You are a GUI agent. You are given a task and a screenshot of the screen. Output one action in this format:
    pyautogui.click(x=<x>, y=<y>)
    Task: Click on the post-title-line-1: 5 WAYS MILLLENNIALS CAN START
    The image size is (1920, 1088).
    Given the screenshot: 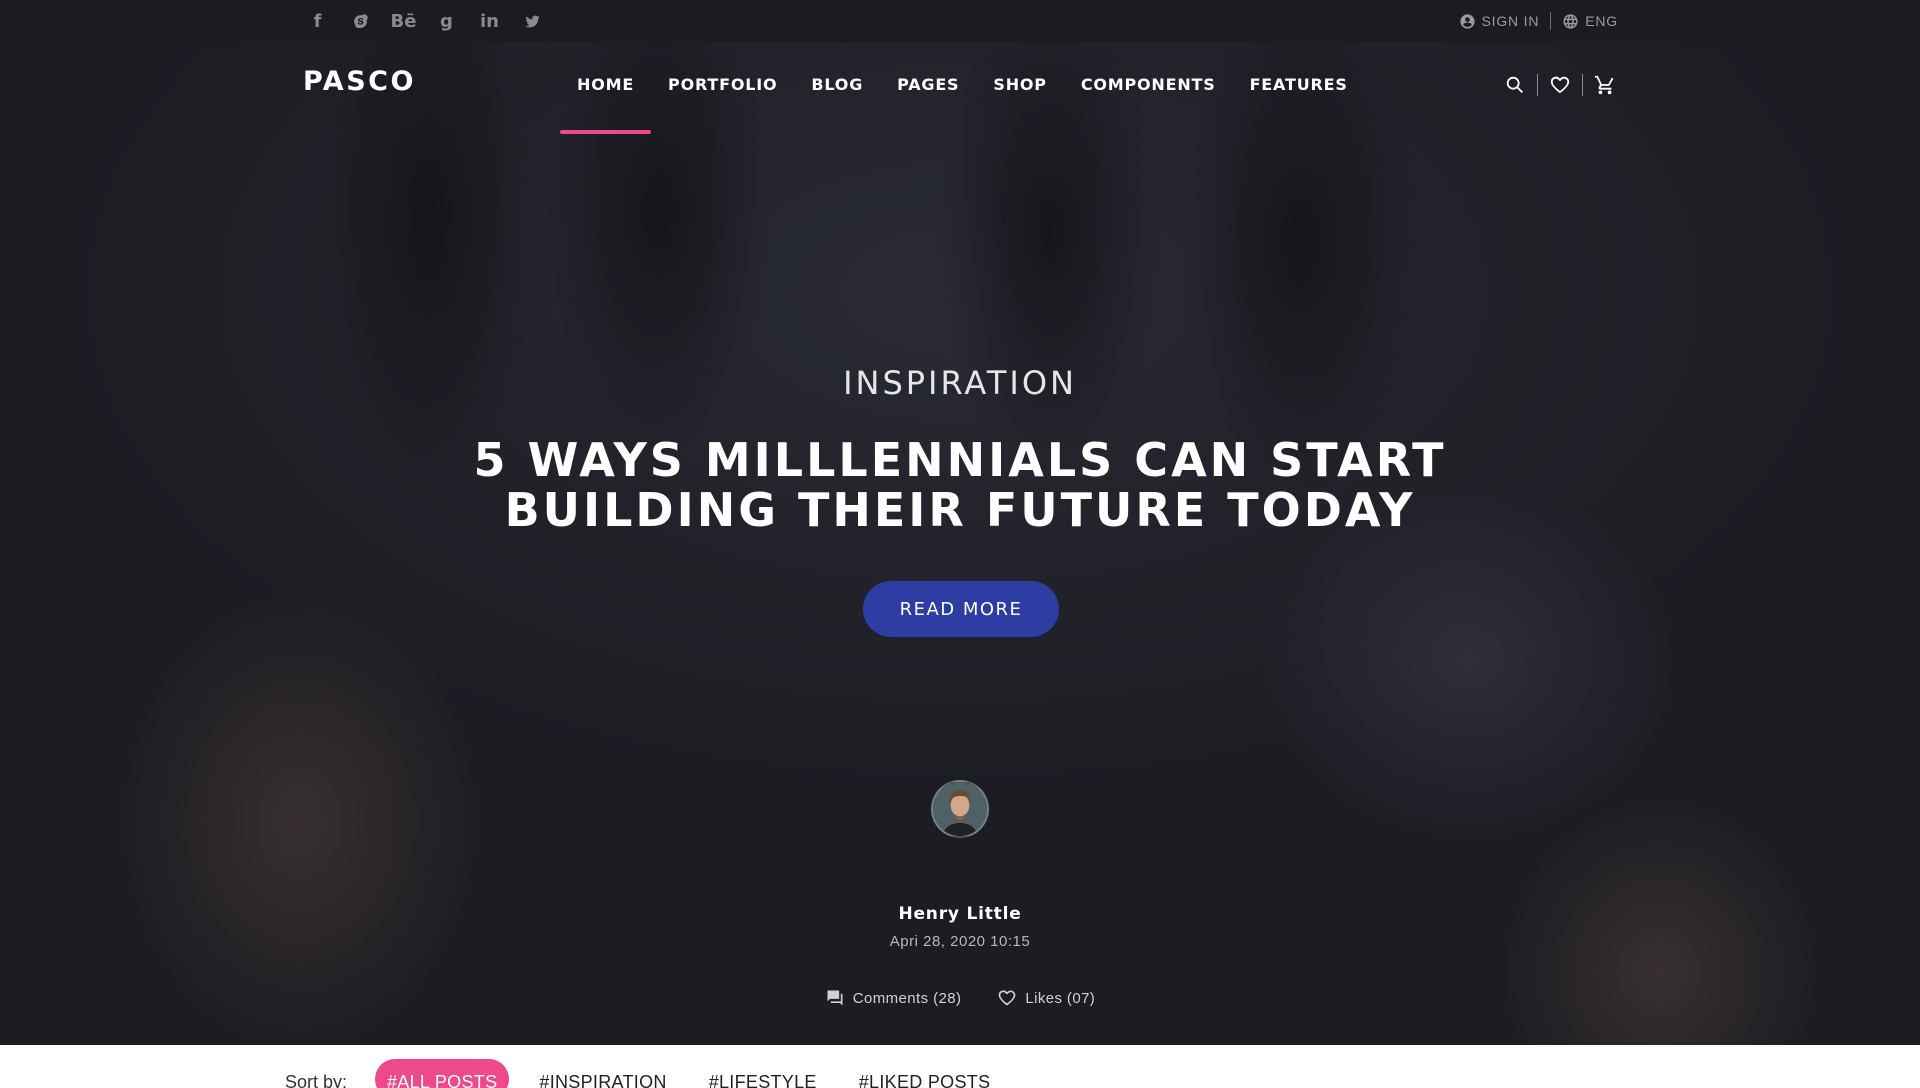 What is the action you would take?
    pyautogui.click(x=960, y=460)
    